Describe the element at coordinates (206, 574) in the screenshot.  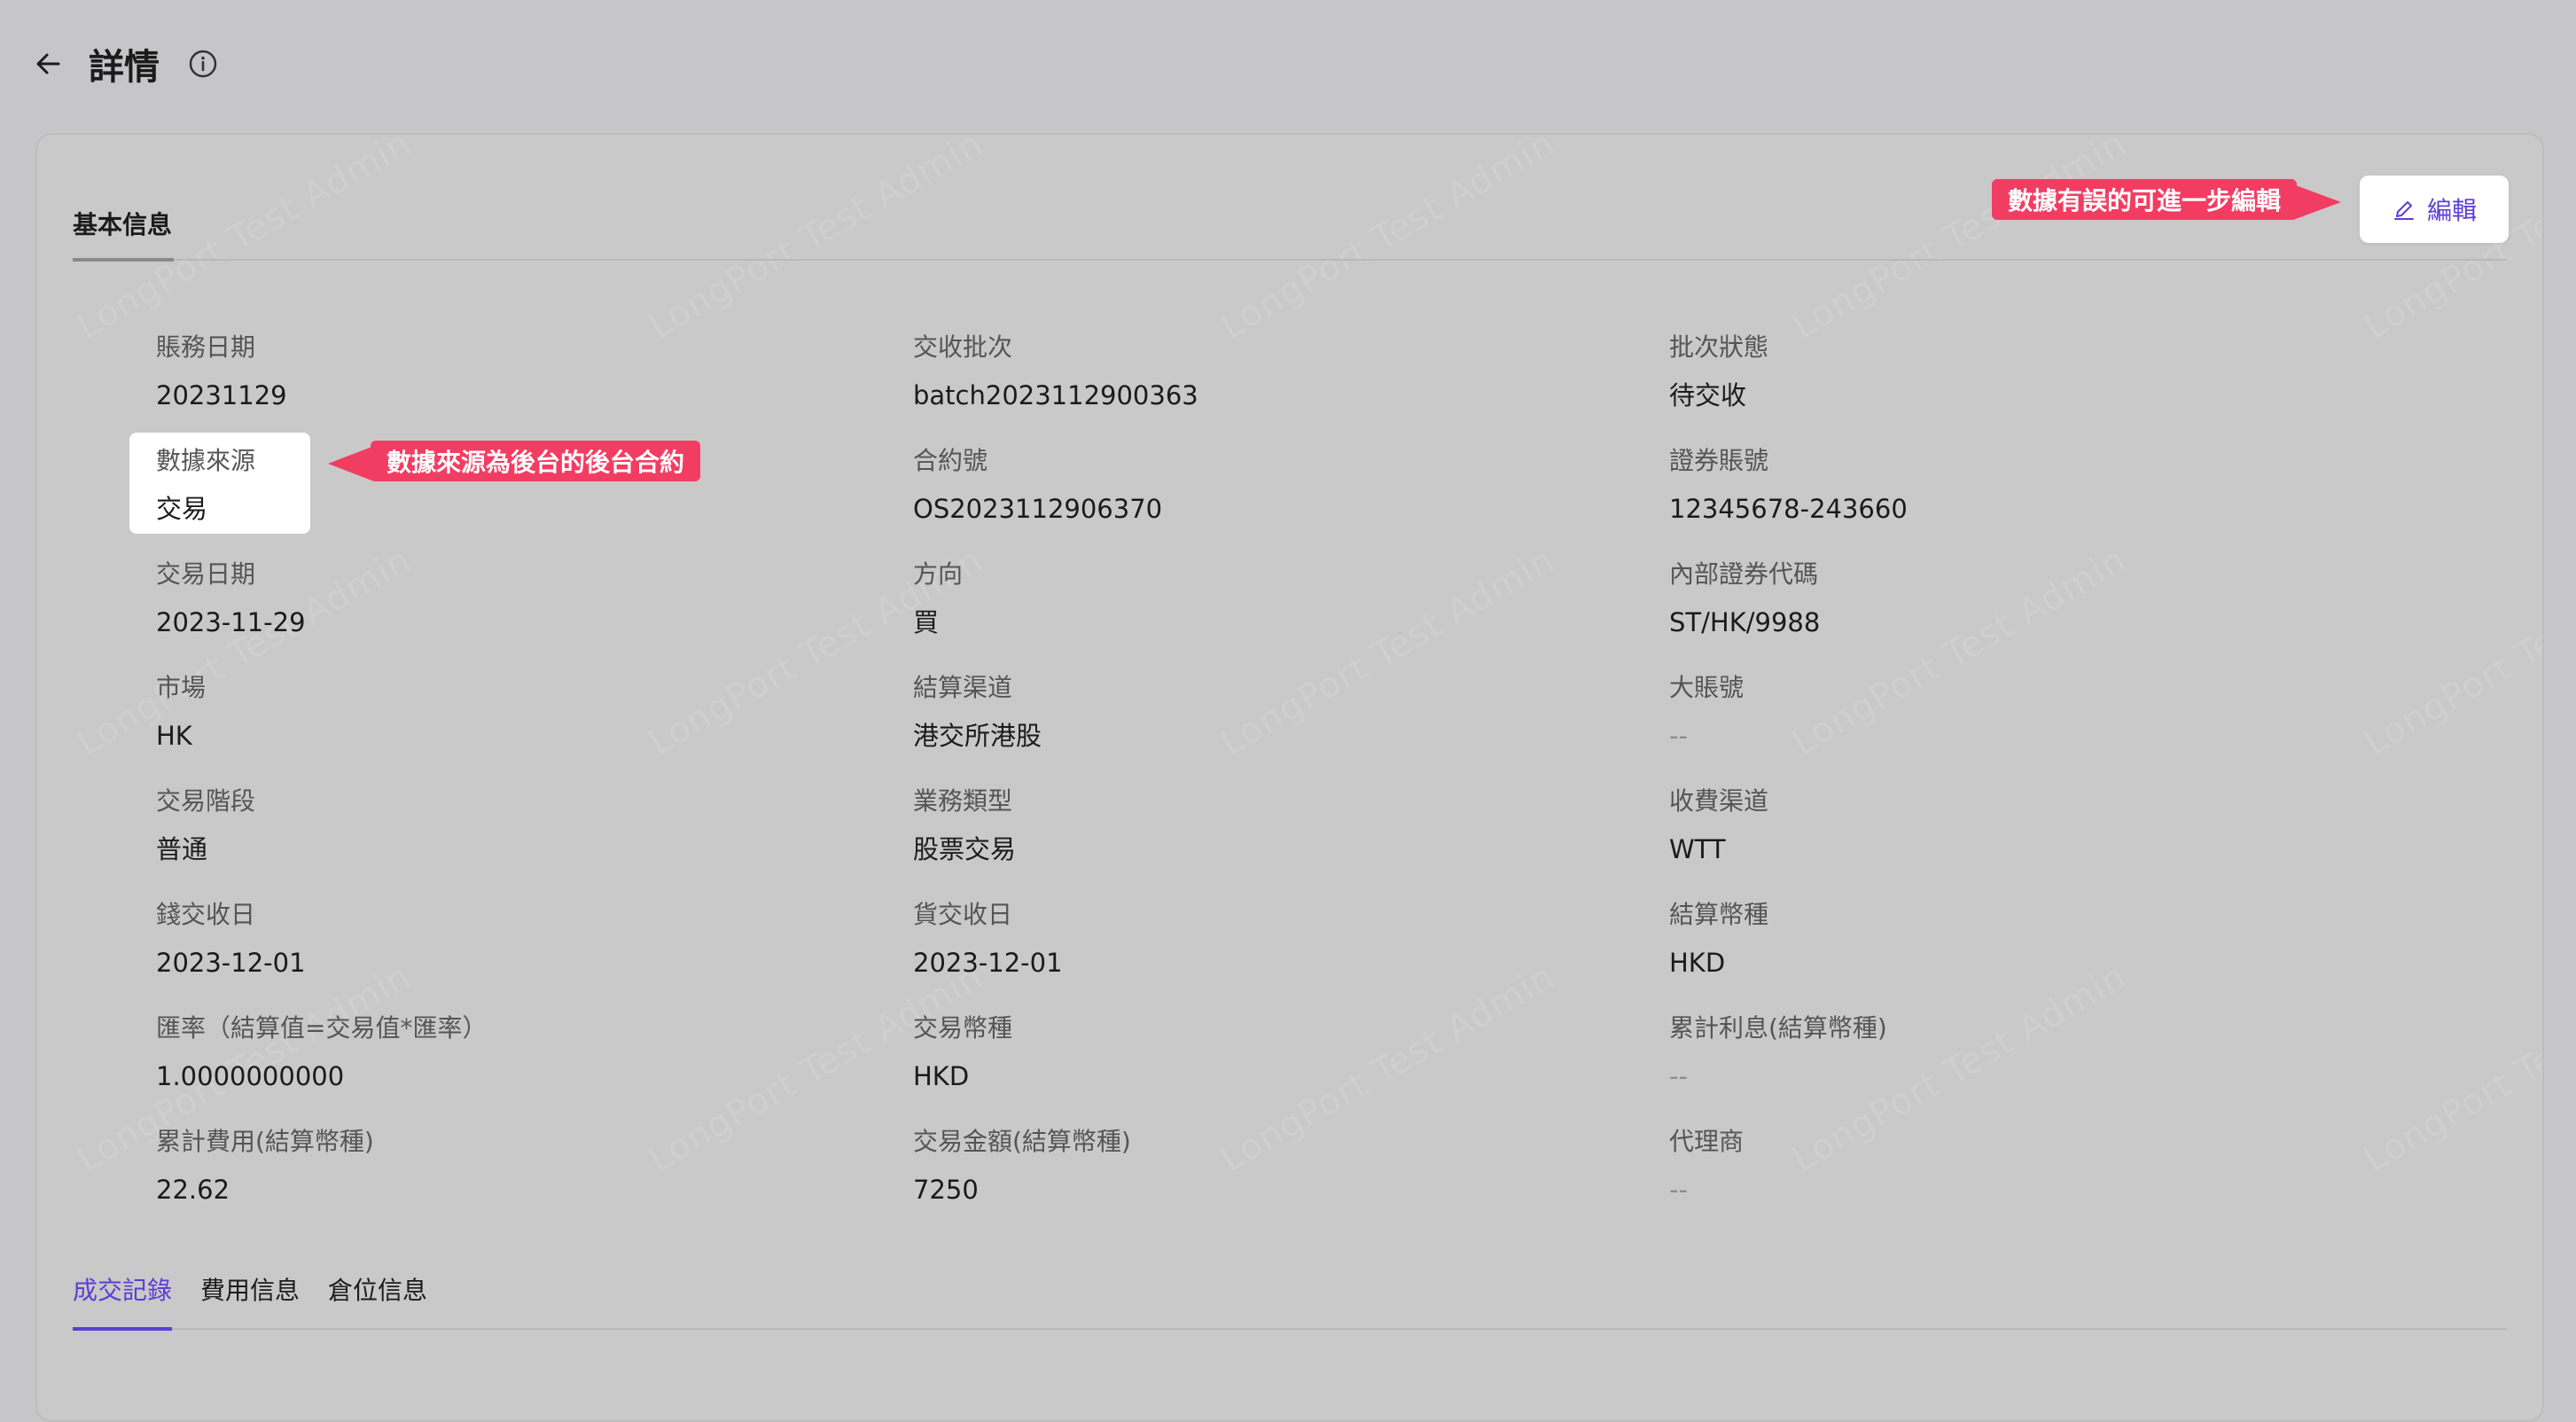
I see `field-label: 交易日期` at that location.